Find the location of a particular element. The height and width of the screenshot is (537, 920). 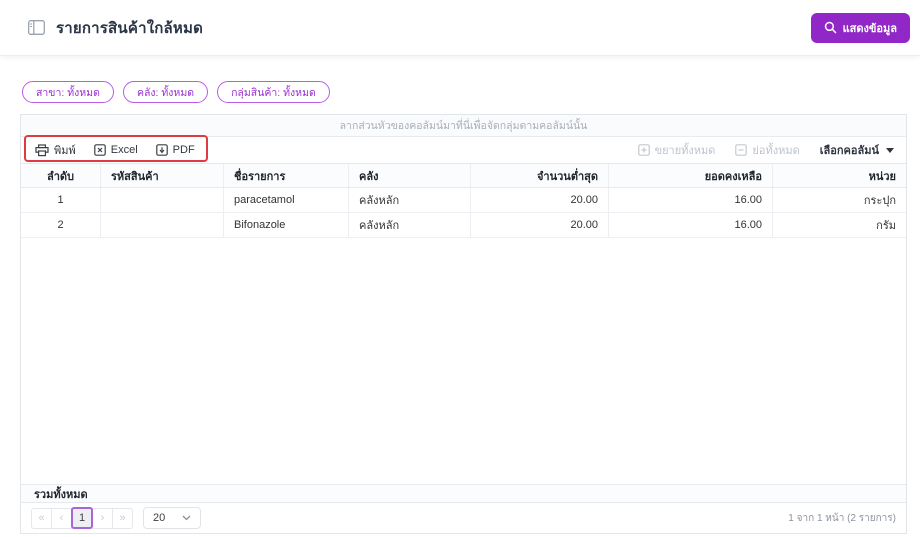

column-header-balance: ยอดคงเหลือ is located at coordinates (691, 175).